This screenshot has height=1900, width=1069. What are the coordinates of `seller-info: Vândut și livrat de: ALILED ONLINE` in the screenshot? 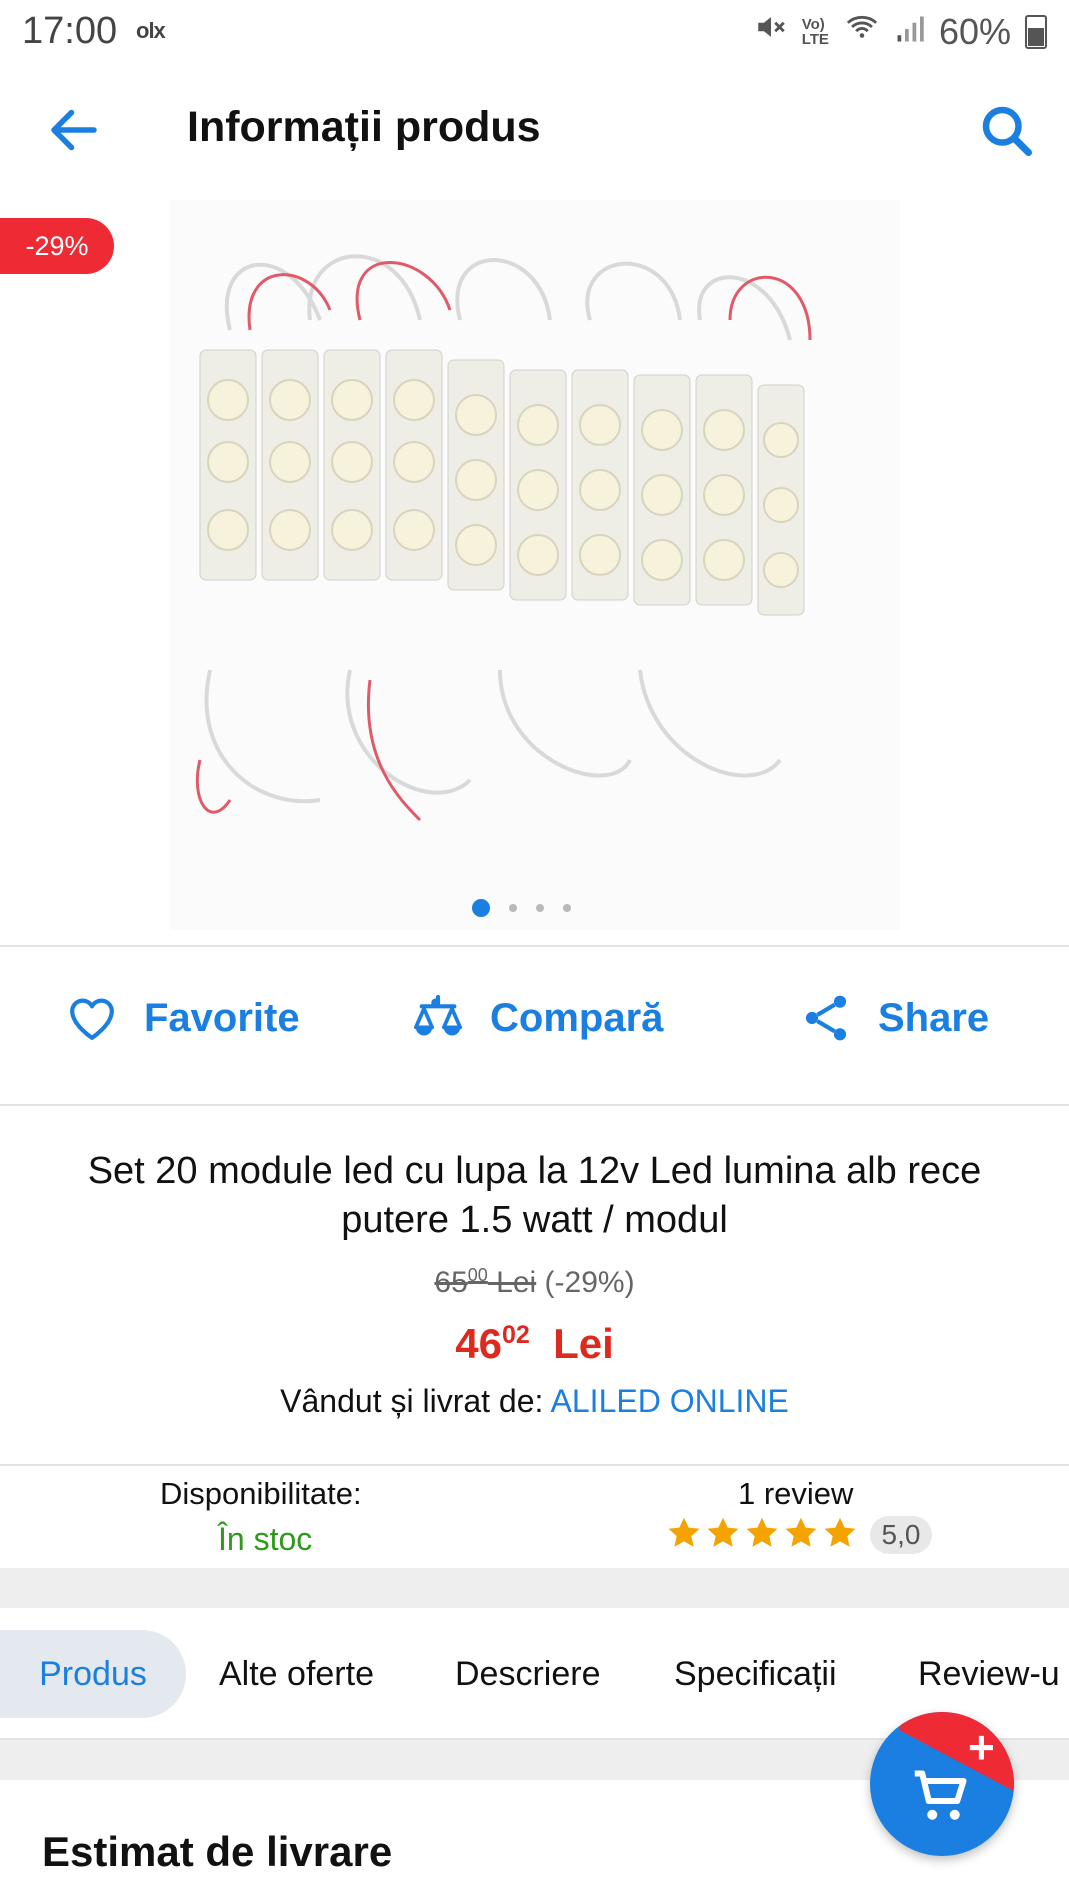 It's located at (534, 1401).